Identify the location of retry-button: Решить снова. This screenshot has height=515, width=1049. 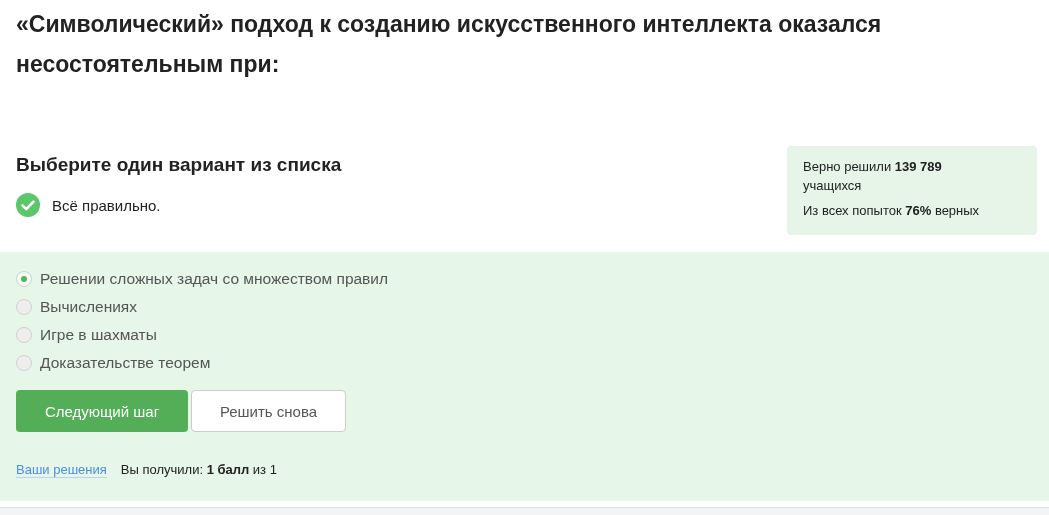
(268, 411).